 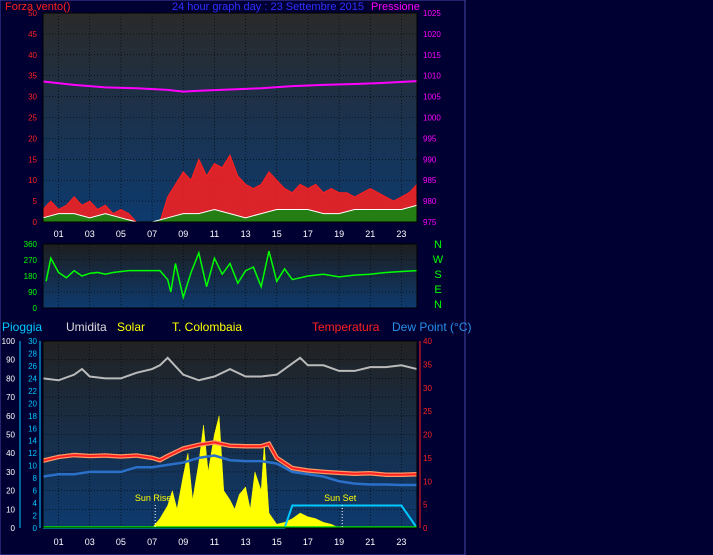 What do you see at coordinates (427, 458) in the screenshot?
I see `temp-tick-label: 15` at bounding box center [427, 458].